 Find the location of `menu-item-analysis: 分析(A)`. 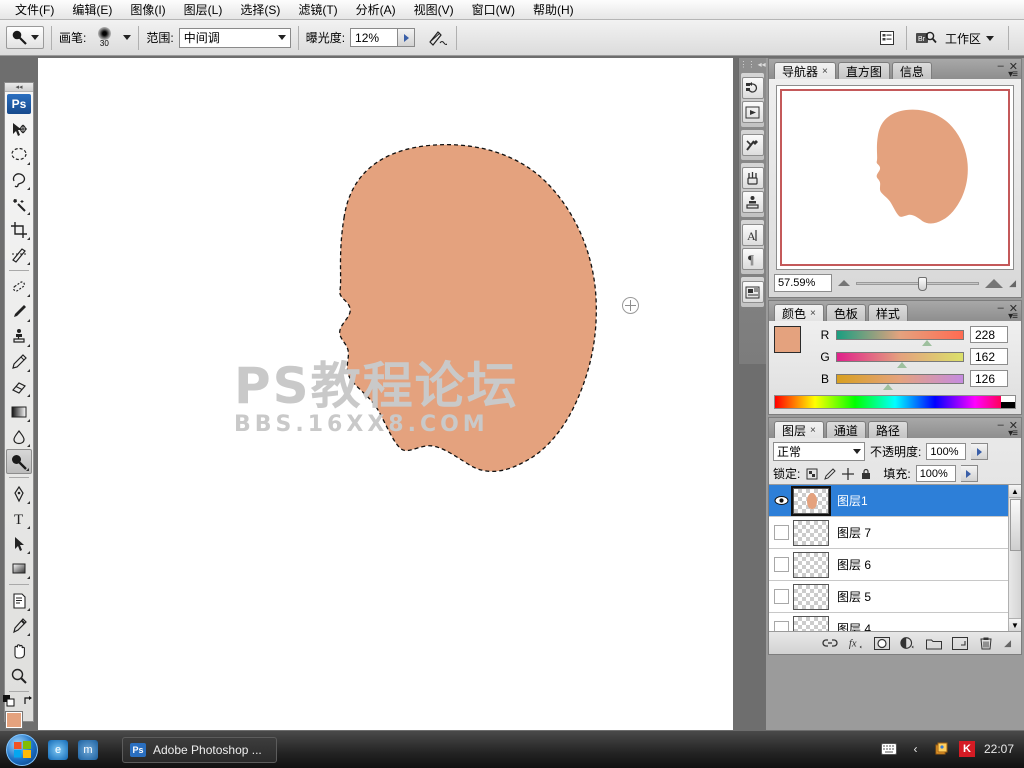

menu-item-analysis: 分析(A) is located at coordinates (376, 10).